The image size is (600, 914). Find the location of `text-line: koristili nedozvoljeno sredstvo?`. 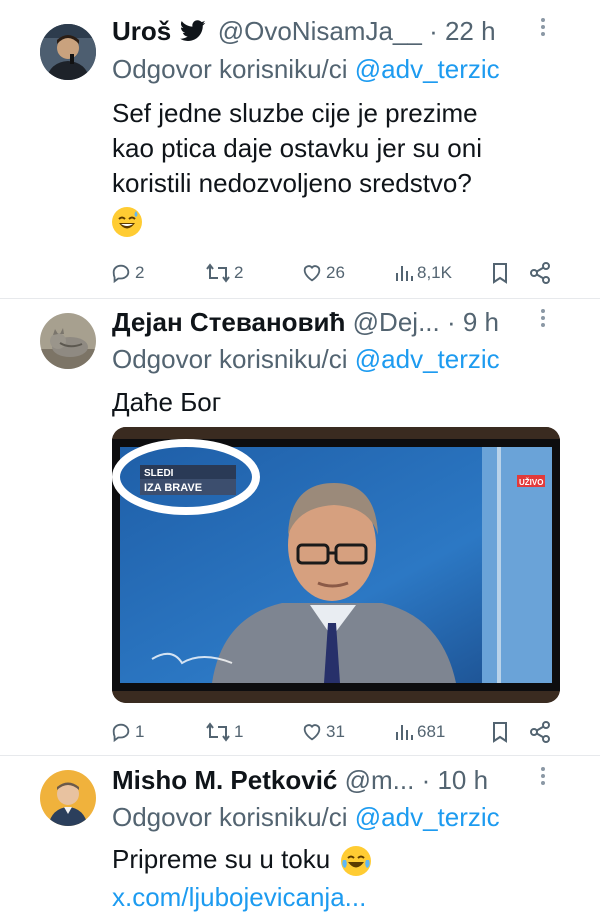

text-line: koristili nedozvoljeno sredstvo? is located at coordinates (292, 183).